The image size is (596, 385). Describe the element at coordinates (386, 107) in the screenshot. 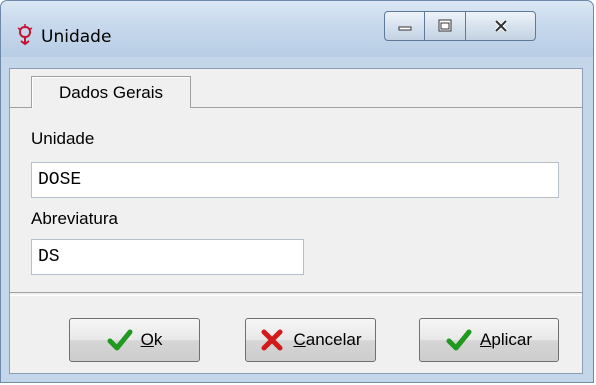

I see `tab-border` at that location.